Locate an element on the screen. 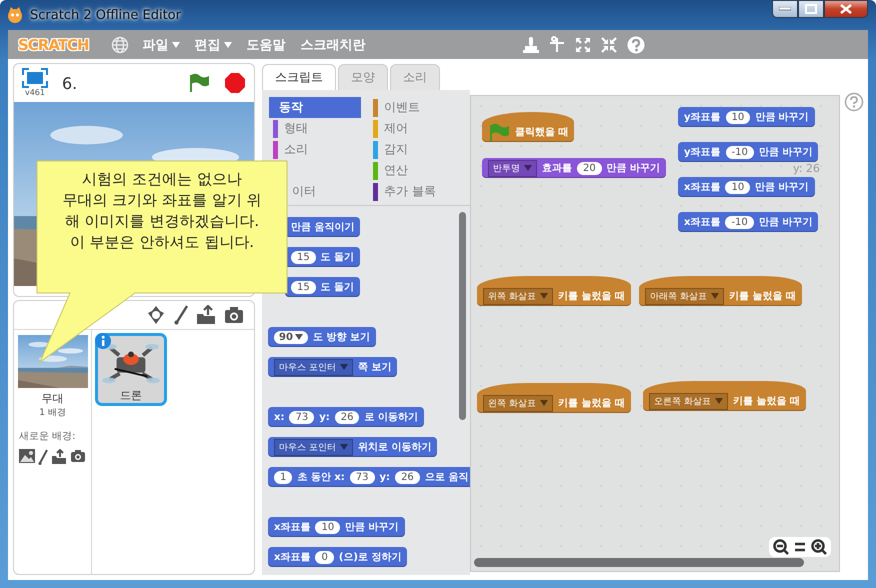 The image size is (876, 588). shrink-icon is located at coordinates (608, 44).